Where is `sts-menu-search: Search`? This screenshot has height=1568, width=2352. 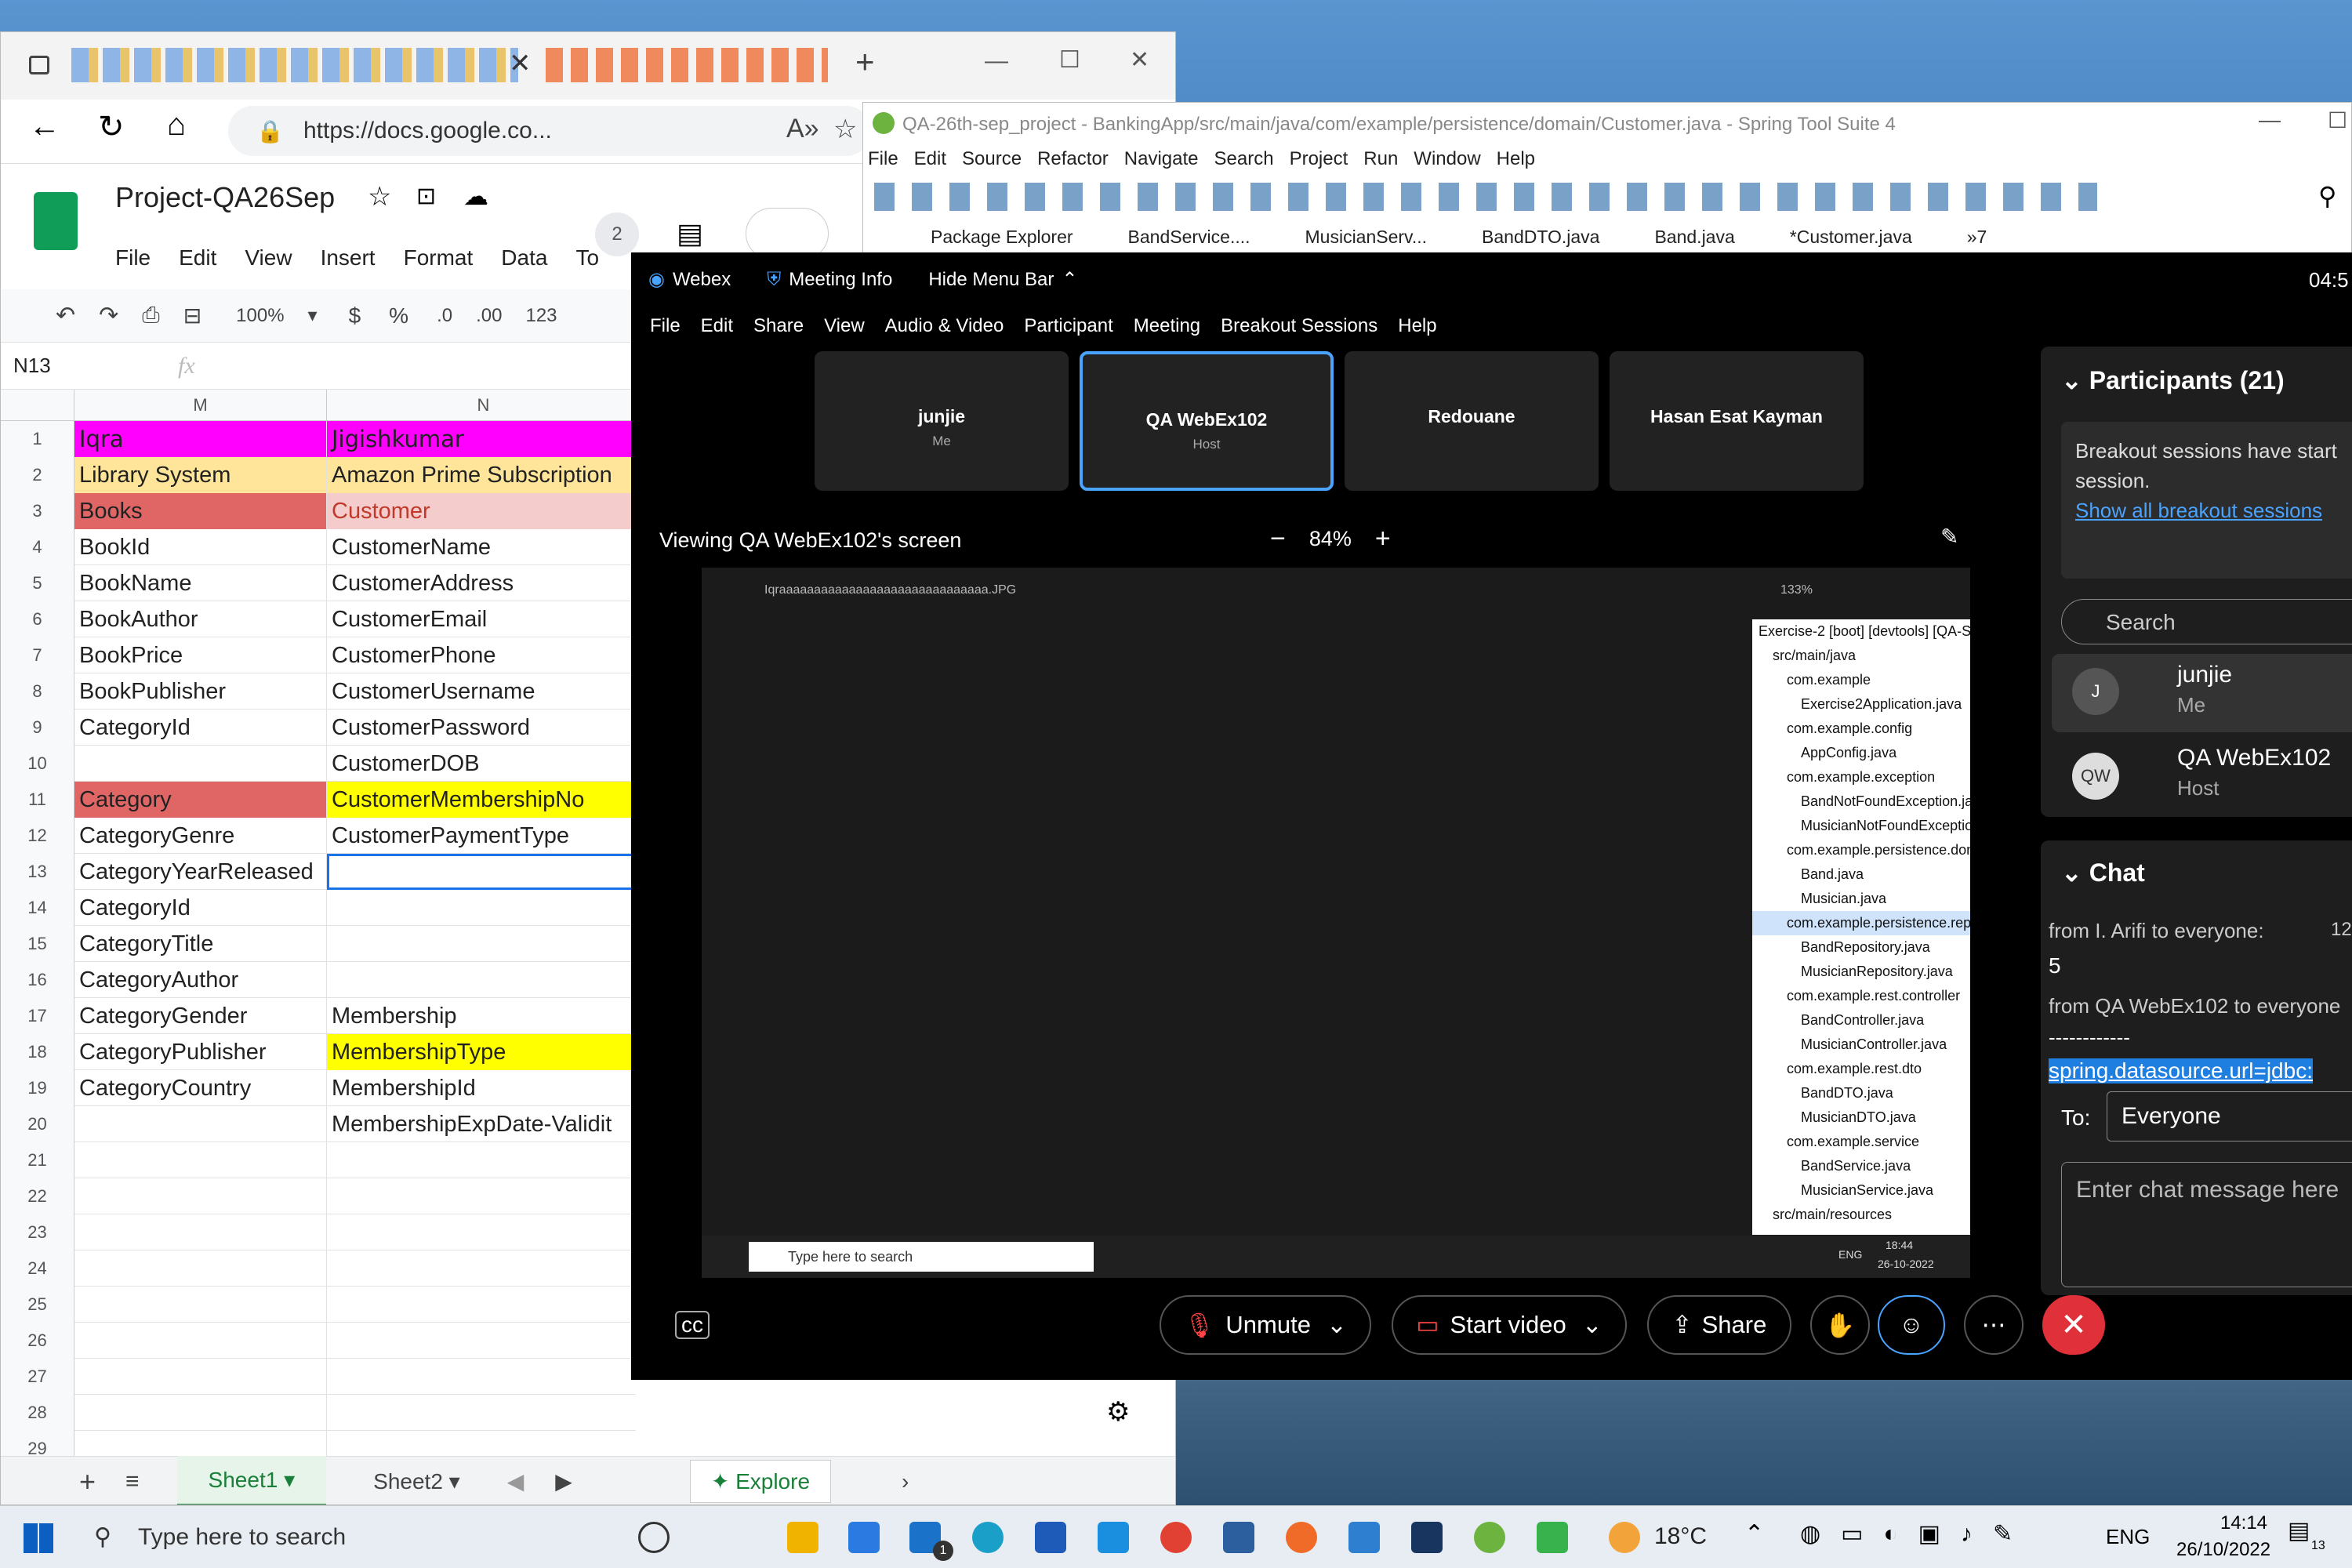 sts-menu-search: Search is located at coordinates (1244, 159).